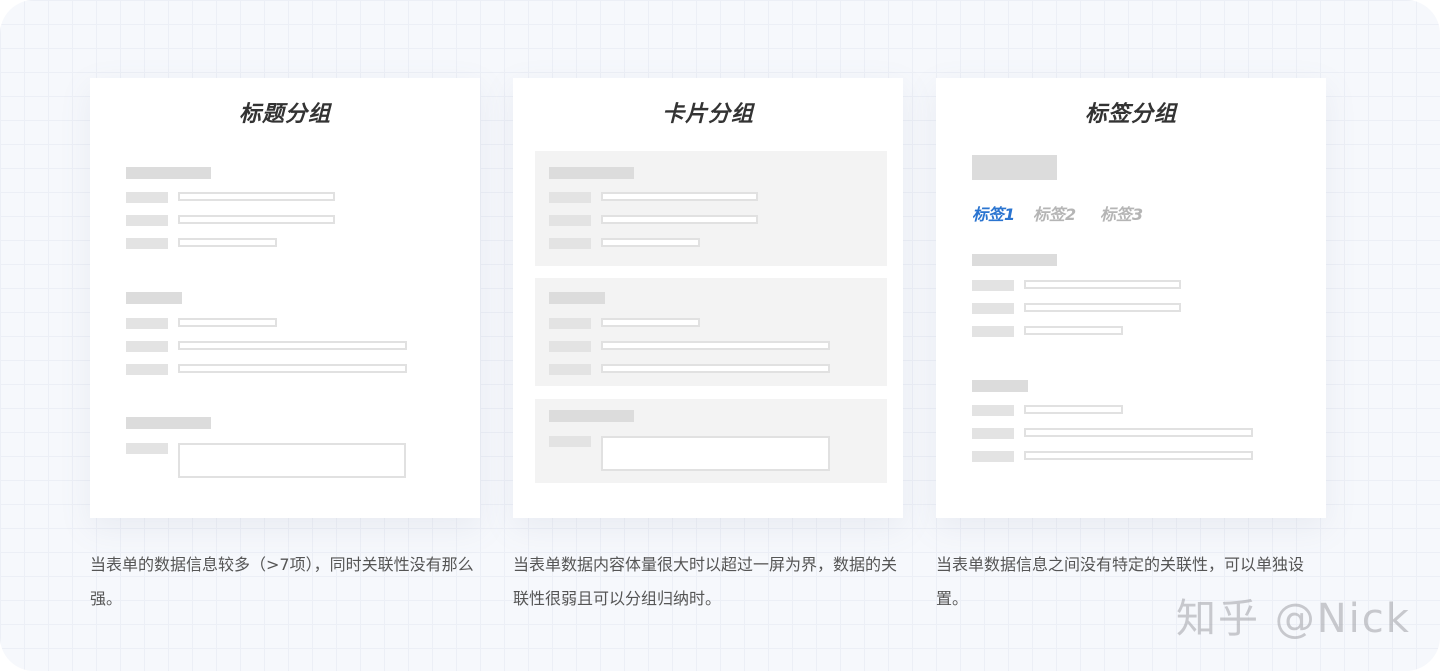 The height and width of the screenshot is (671, 1440). What do you see at coordinates (1130, 114) in the screenshot?
I see `tab-group-heading: 标签分组` at bounding box center [1130, 114].